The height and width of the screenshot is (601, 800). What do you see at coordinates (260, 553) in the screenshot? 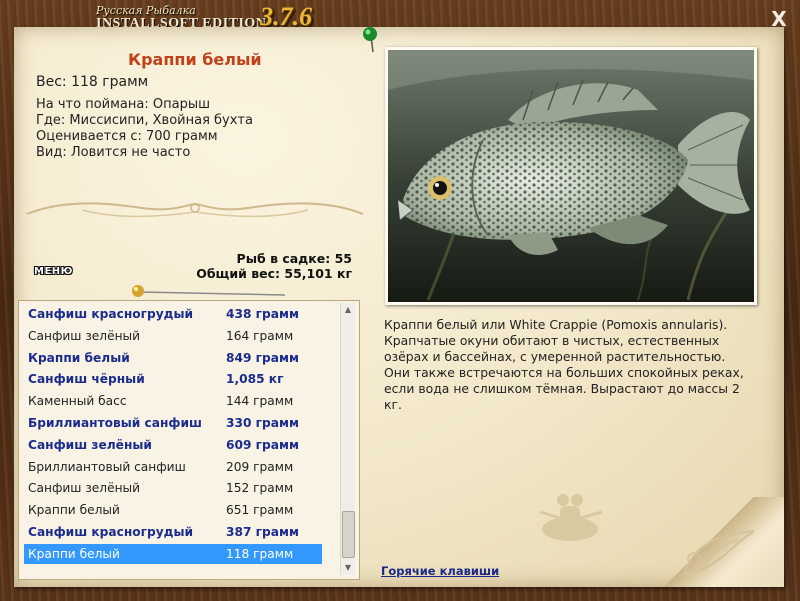
I see `catch-row-weight: 118 грамм` at bounding box center [260, 553].